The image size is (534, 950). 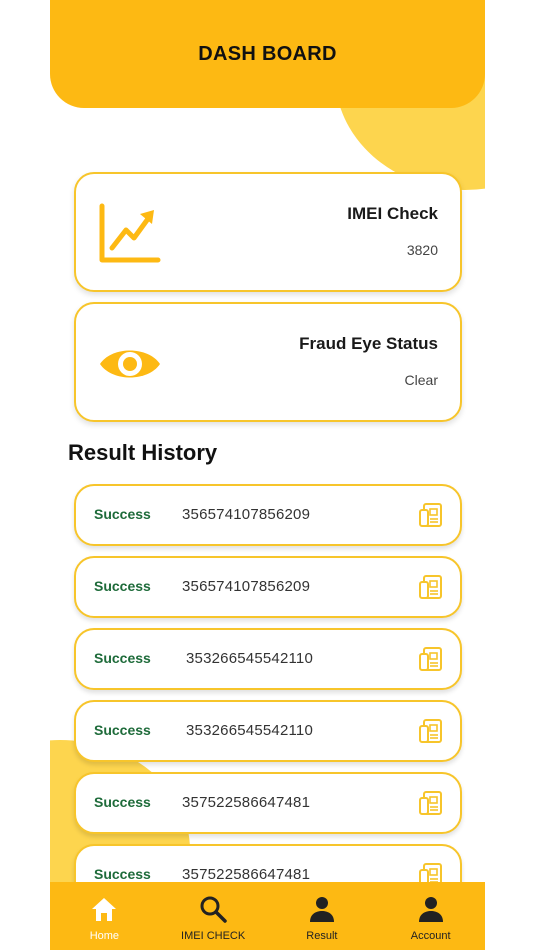 What do you see at coordinates (322, 936) in the screenshot?
I see `nav-result-label: Result` at bounding box center [322, 936].